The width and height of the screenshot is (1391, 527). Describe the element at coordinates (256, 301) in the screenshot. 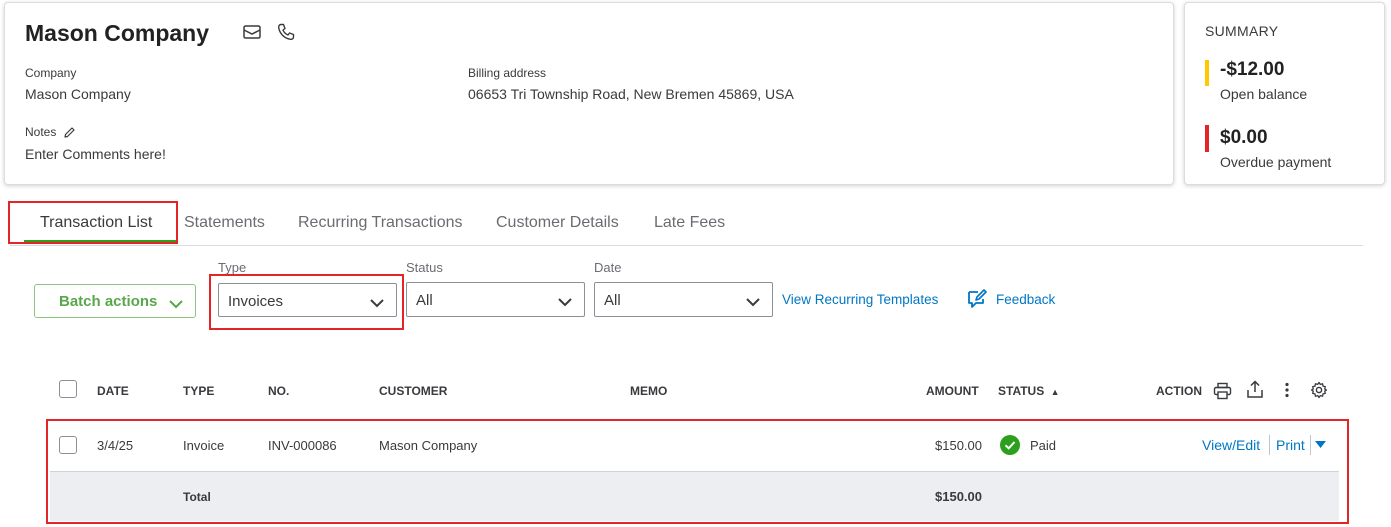

I see `type-filter-value: Invoices` at that location.